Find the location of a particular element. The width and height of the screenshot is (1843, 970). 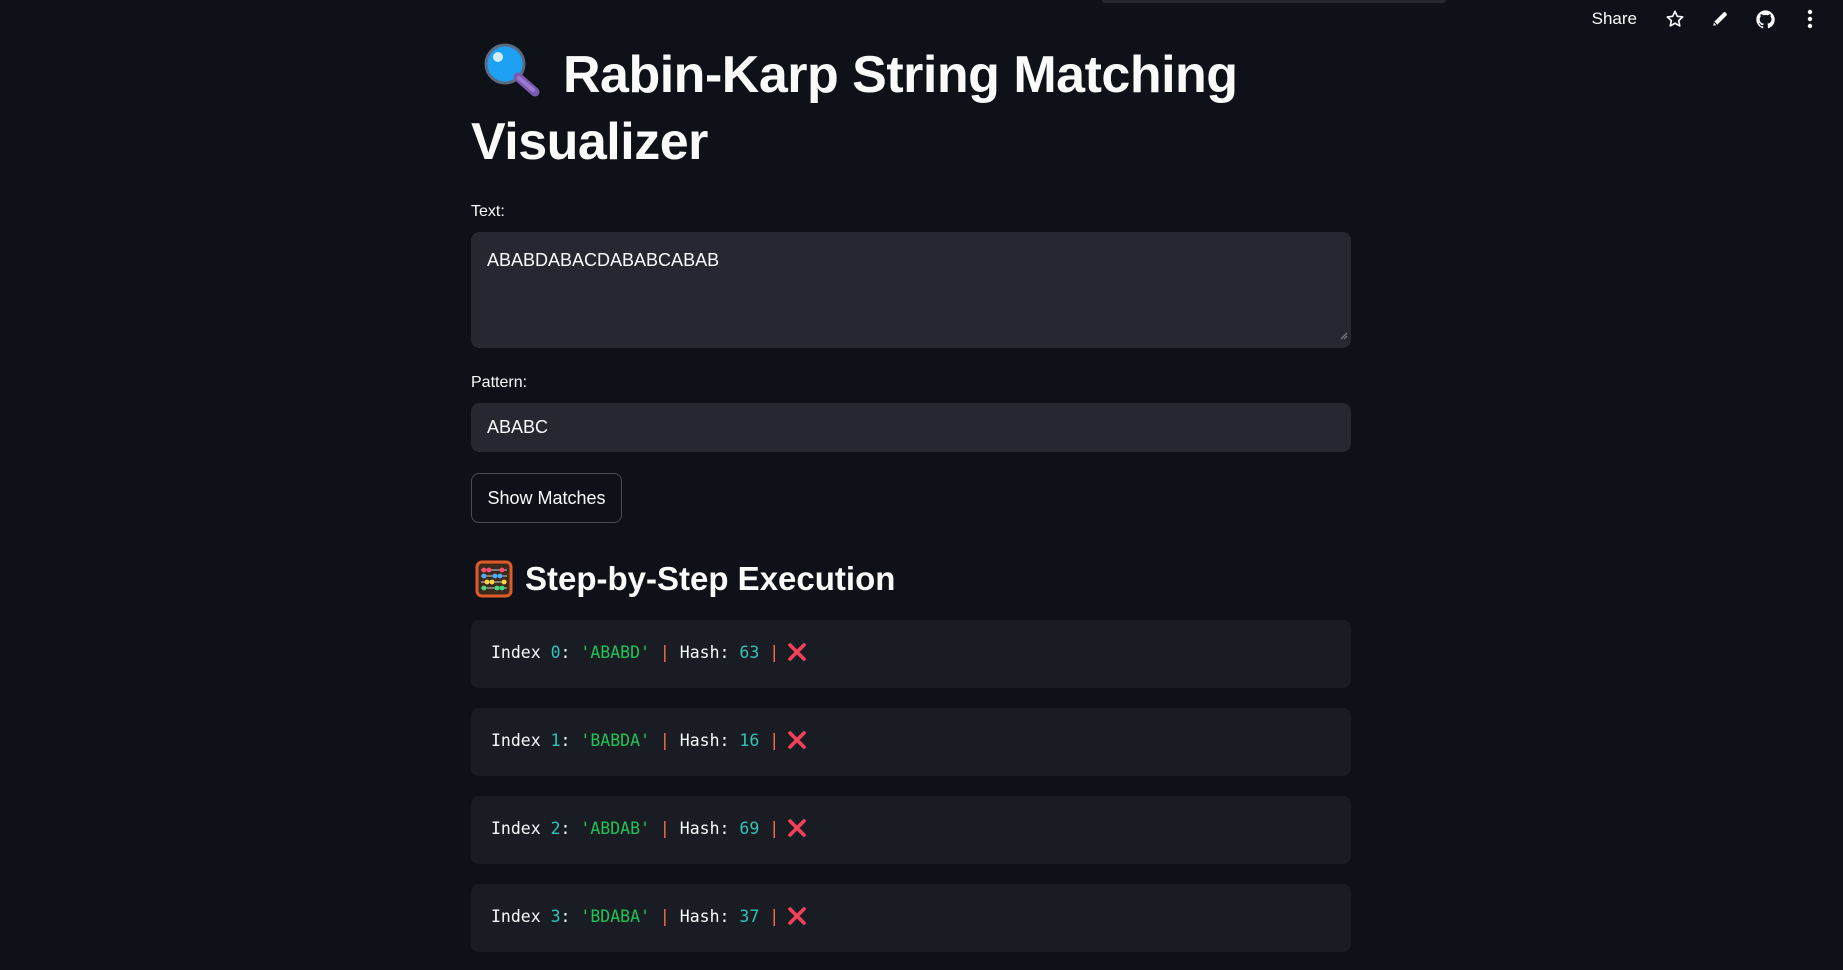

step-line: Index 1: 'BABDA' | Hash: 16 | is located at coordinates (649, 740).